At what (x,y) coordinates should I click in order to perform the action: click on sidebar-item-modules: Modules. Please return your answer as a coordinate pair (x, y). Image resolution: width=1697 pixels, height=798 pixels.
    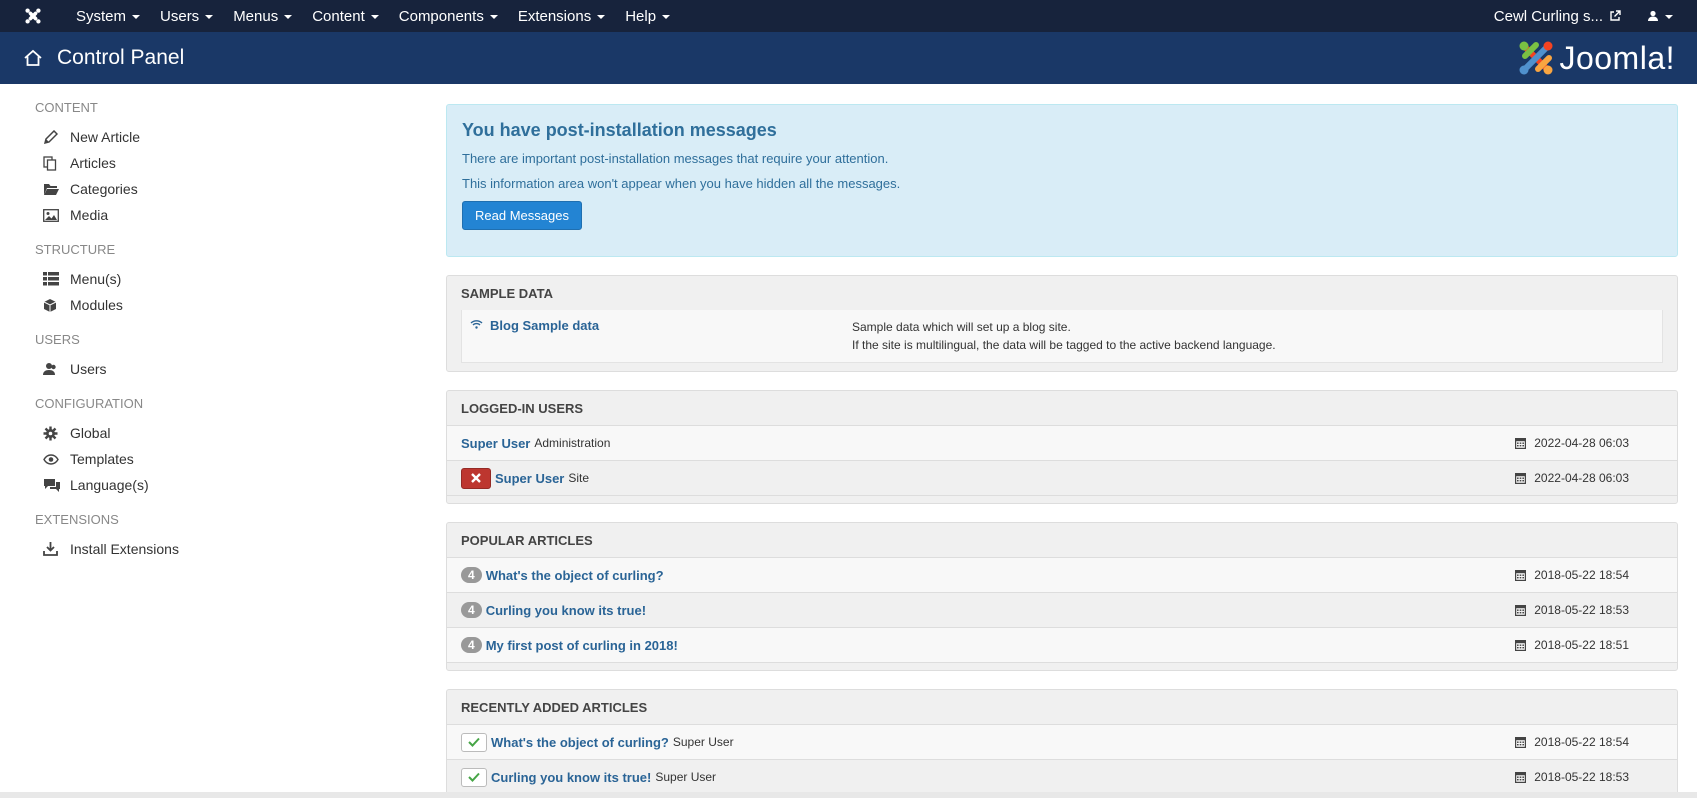
    Looking at the image, I should click on (215, 305).